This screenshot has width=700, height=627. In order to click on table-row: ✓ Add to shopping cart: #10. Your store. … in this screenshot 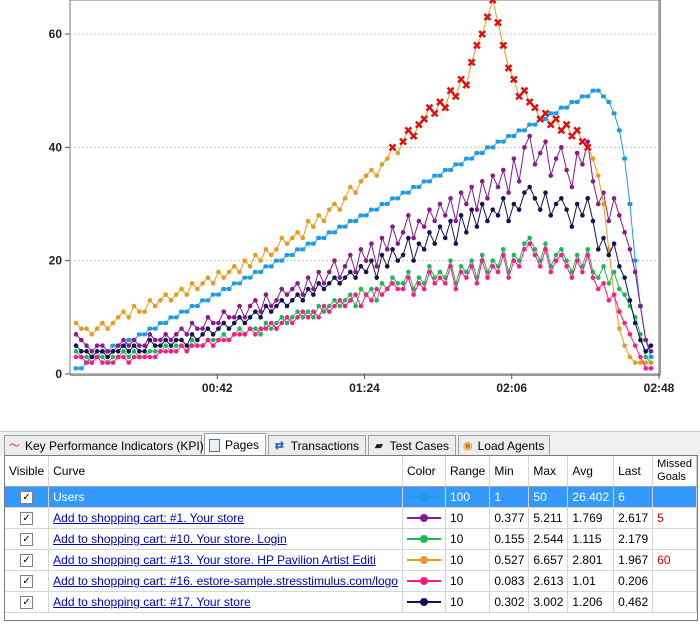, I will do `click(351, 539)`.